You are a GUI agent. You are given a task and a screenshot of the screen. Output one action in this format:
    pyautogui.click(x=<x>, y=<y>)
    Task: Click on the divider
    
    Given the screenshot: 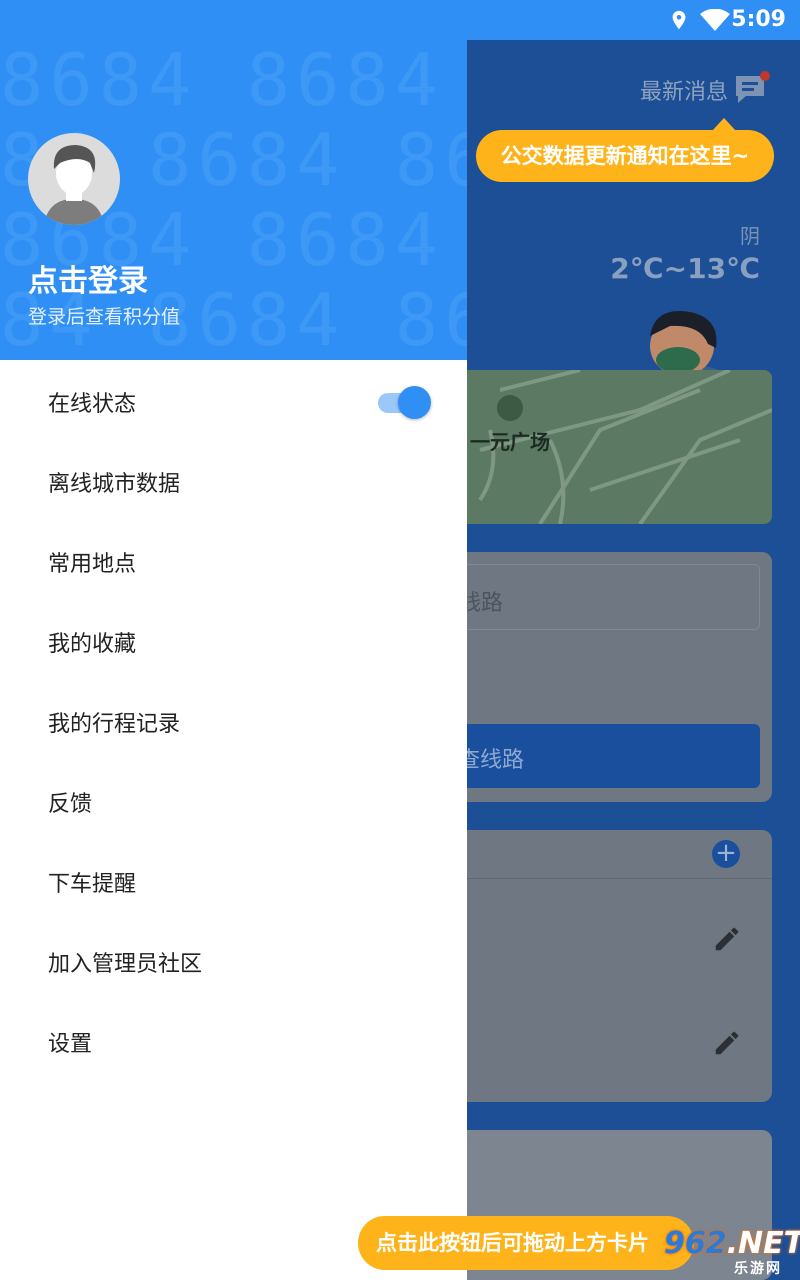 What is the action you would take?
    pyautogui.click(x=606, y=878)
    